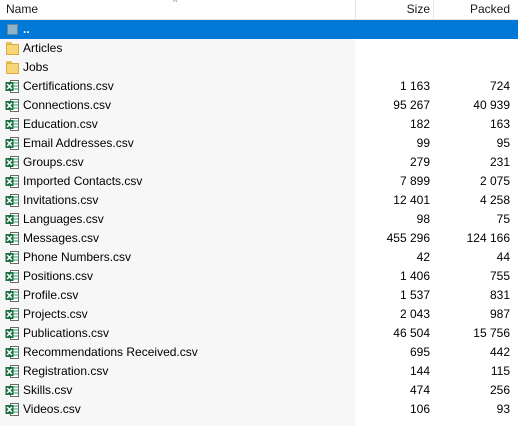 This screenshot has width=518, height=426. Describe the element at coordinates (58, 276) in the screenshot. I see `file-name: Positions.csv` at that location.